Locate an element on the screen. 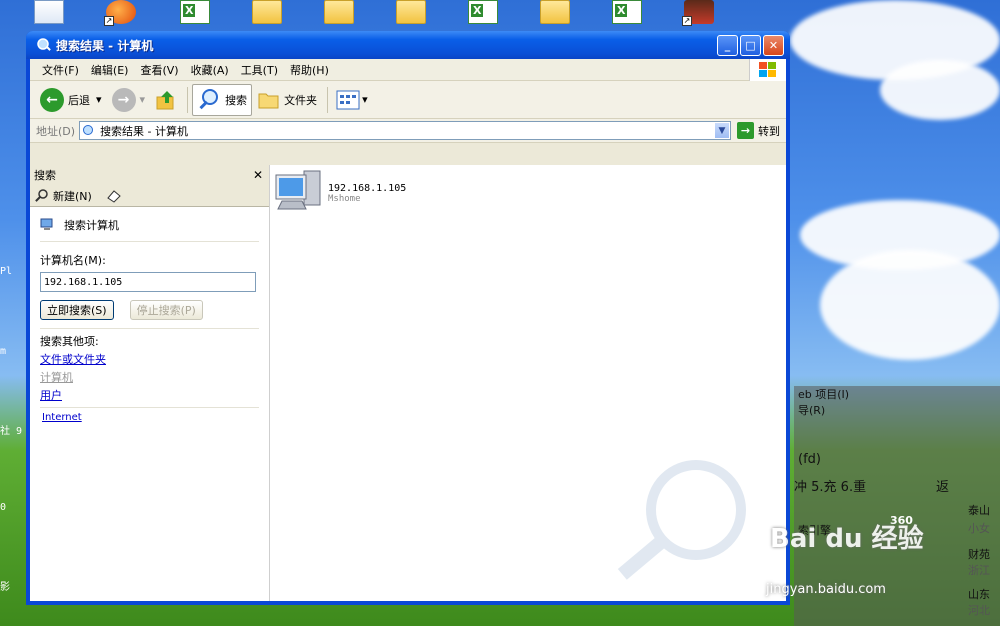  new-search-button: 新建(N) is located at coordinates (63, 196).